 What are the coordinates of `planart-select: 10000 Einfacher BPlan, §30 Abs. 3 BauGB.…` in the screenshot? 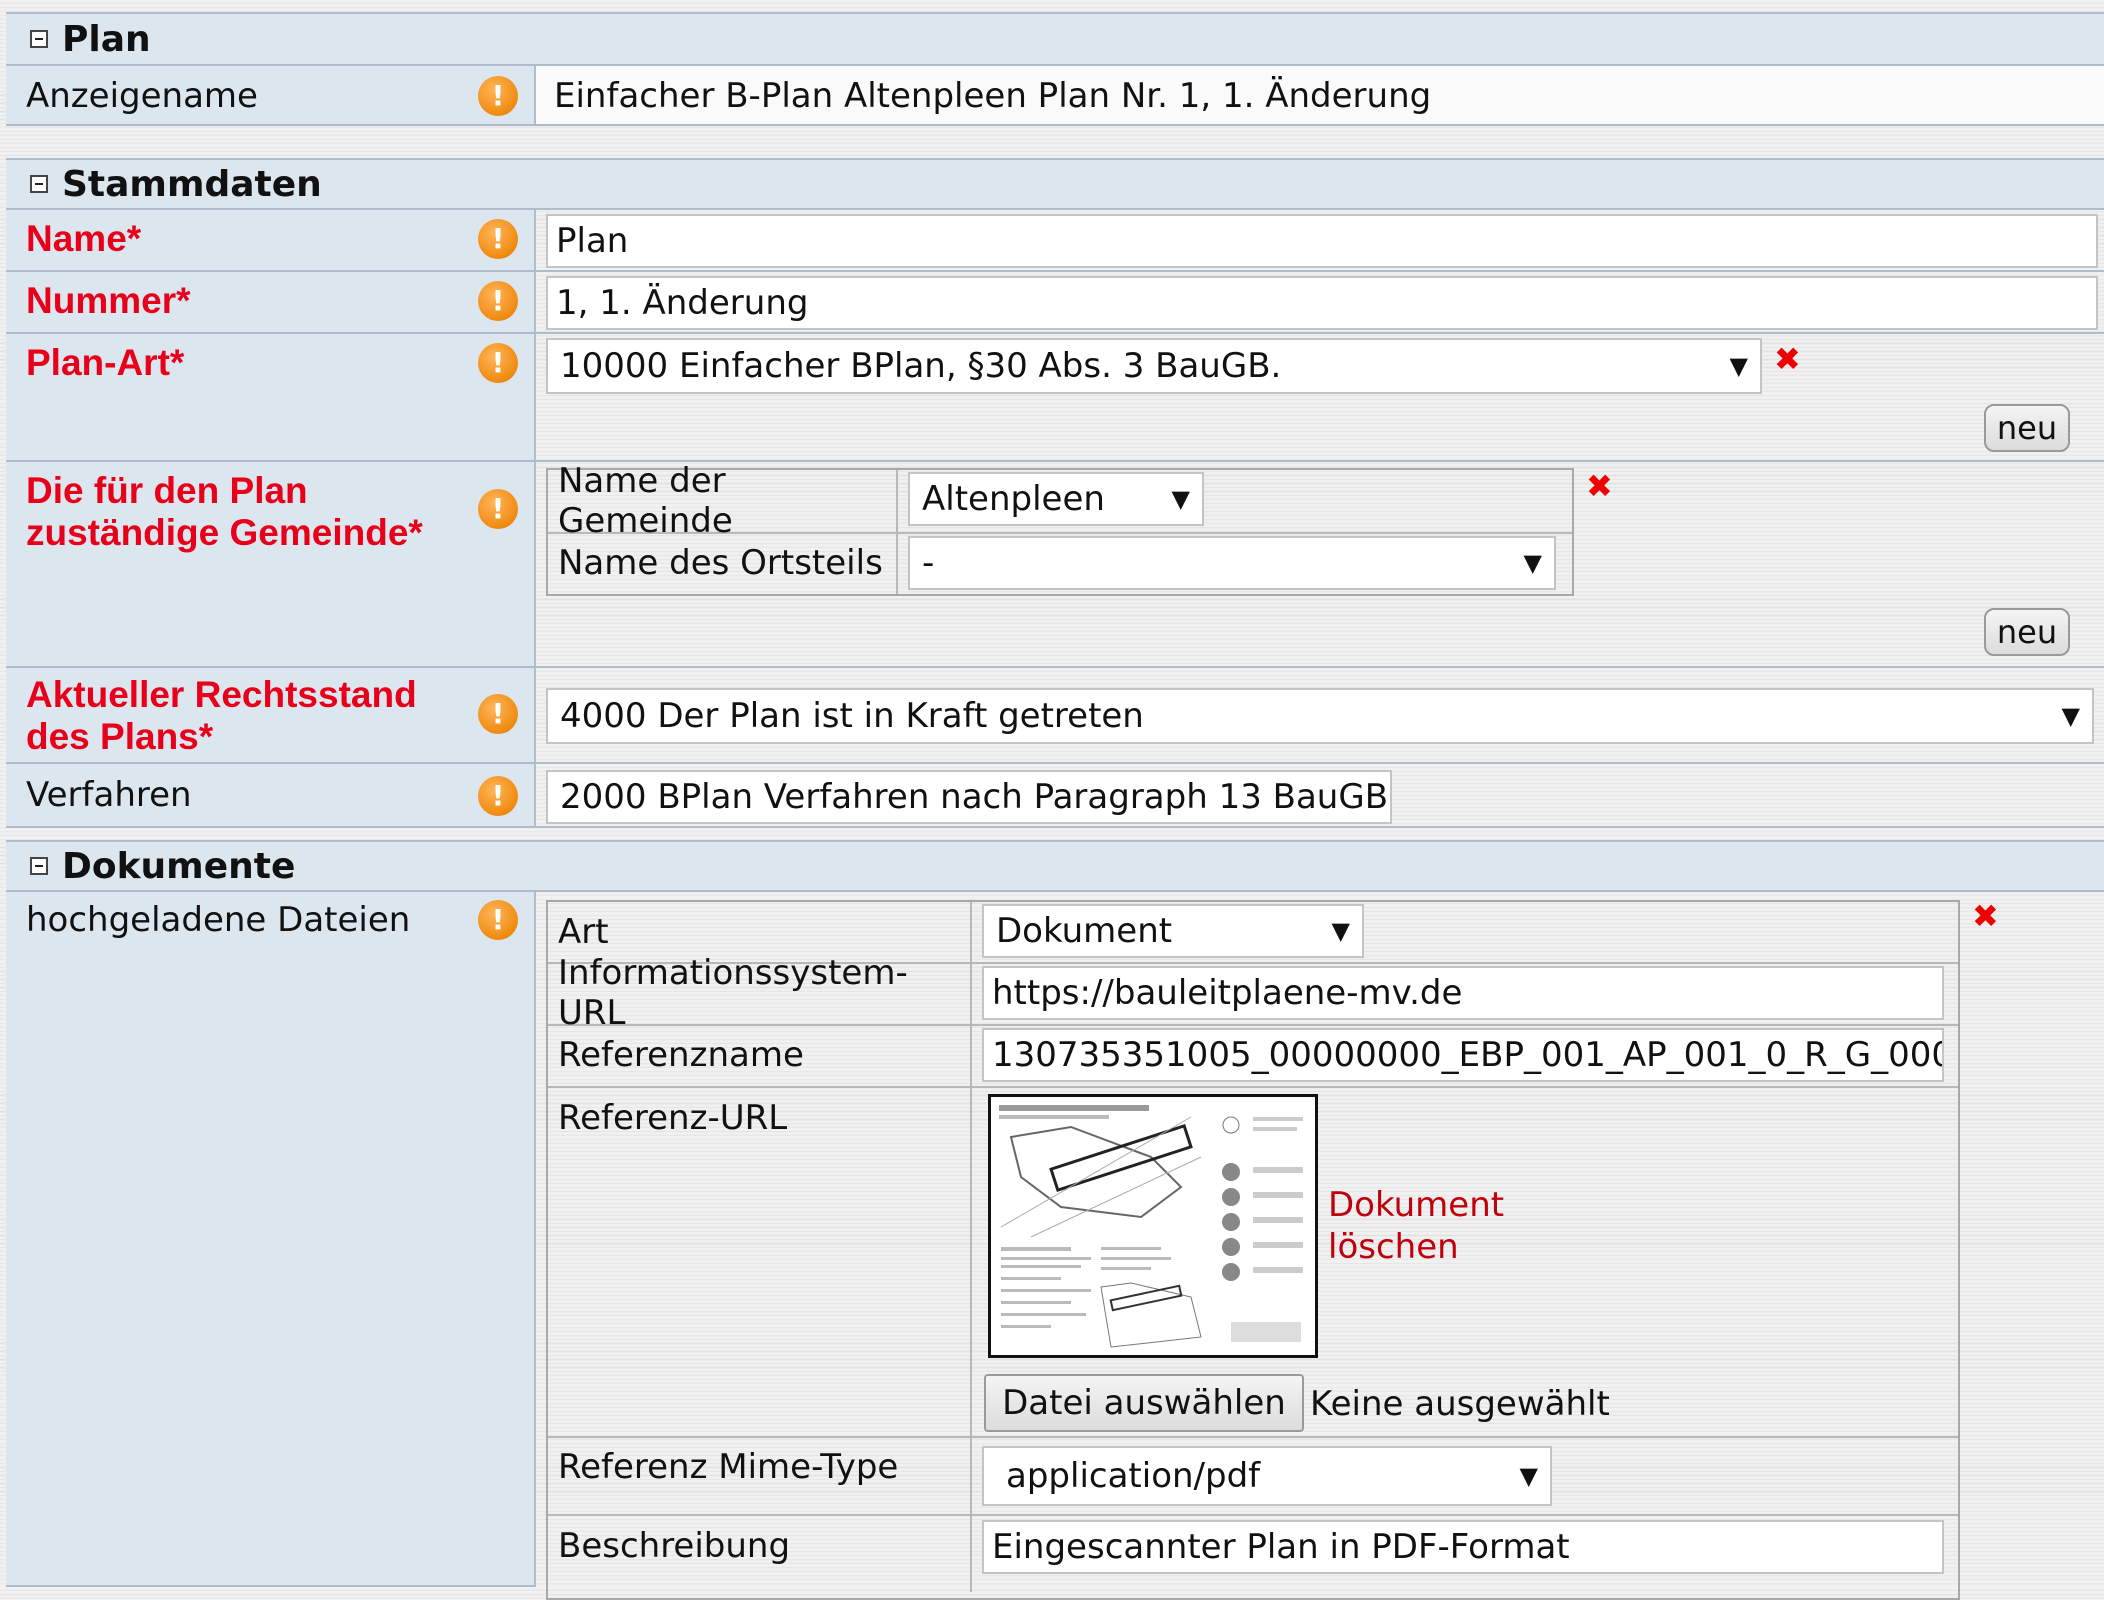 It's located at (1154, 366).